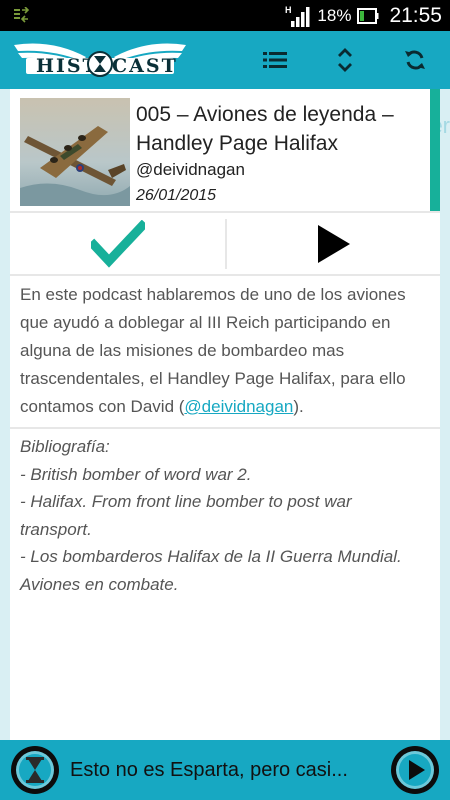 Image resolution: width=450 pixels, height=800 pixels. I want to click on expand-collapse-button, so click(345, 60).